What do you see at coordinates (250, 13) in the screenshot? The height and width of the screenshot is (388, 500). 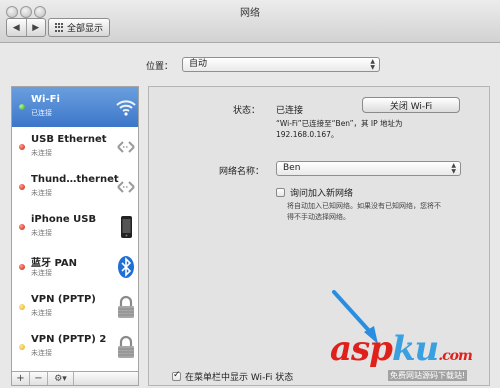 I see `window-title: 网络` at bounding box center [250, 13].